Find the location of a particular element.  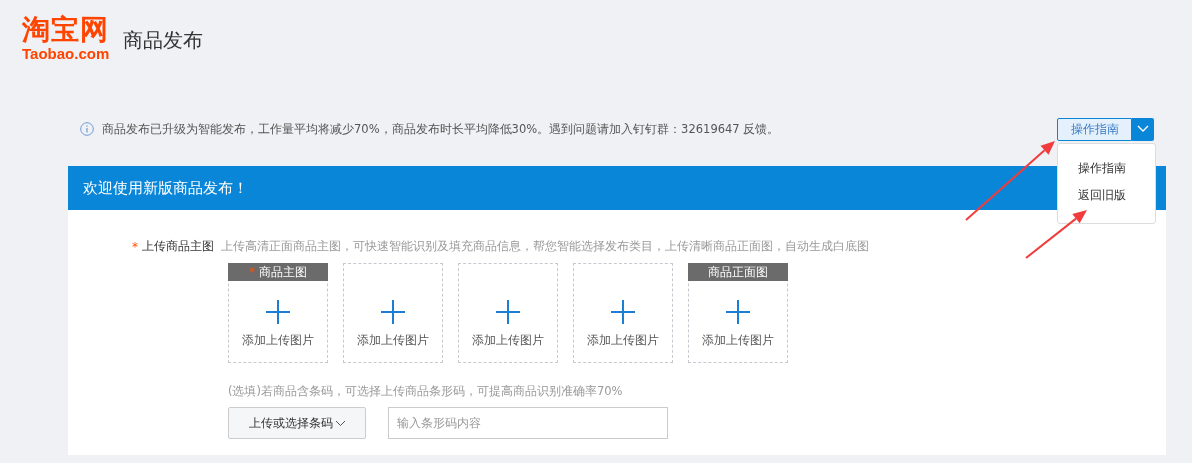

notice-text: 商品发布已升级为智能发布，工作量平均将减少70%，商品发布时长平均降低30%。遇到问题请加入钉钉群：32619647 反馈。 is located at coordinates (441, 129).